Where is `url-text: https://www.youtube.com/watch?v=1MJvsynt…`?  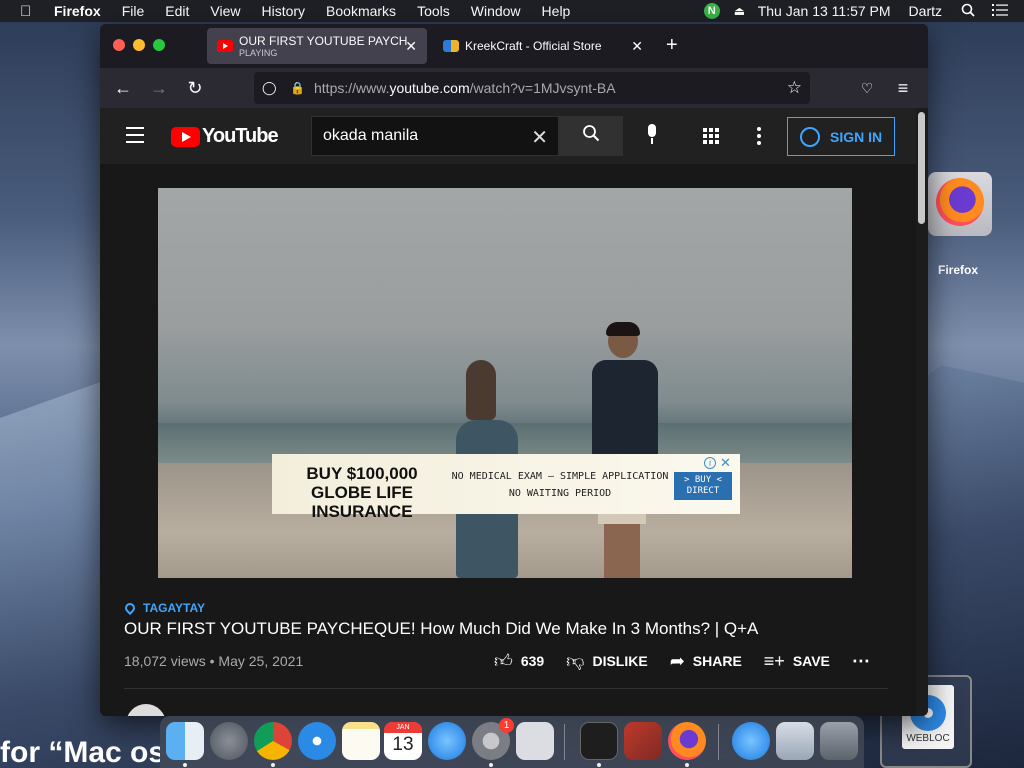 url-text: https://www.youtube.com/watch?v=1MJvsynt… is located at coordinates (465, 88).